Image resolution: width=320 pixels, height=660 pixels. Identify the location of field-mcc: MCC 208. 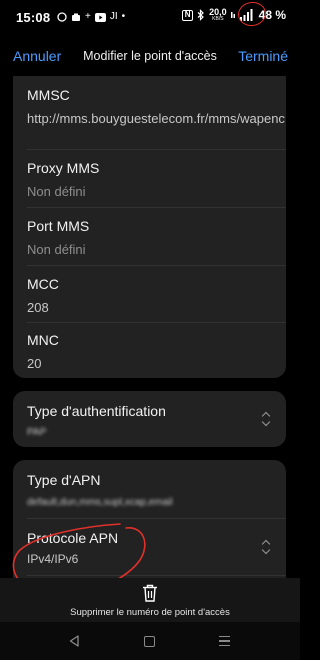
(149, 294).